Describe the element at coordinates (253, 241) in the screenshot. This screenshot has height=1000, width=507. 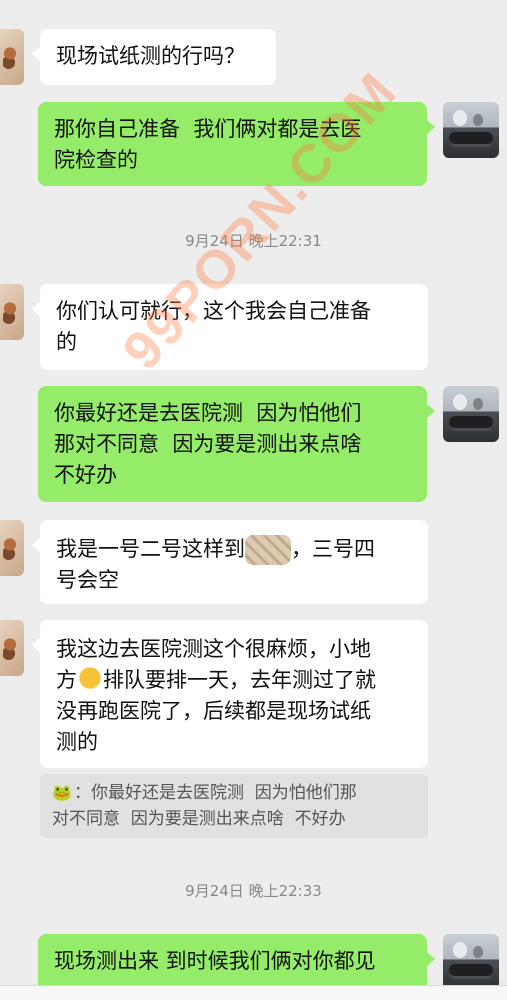
I see `message-timestamp: 9月24日 晚上22:31` at that location.